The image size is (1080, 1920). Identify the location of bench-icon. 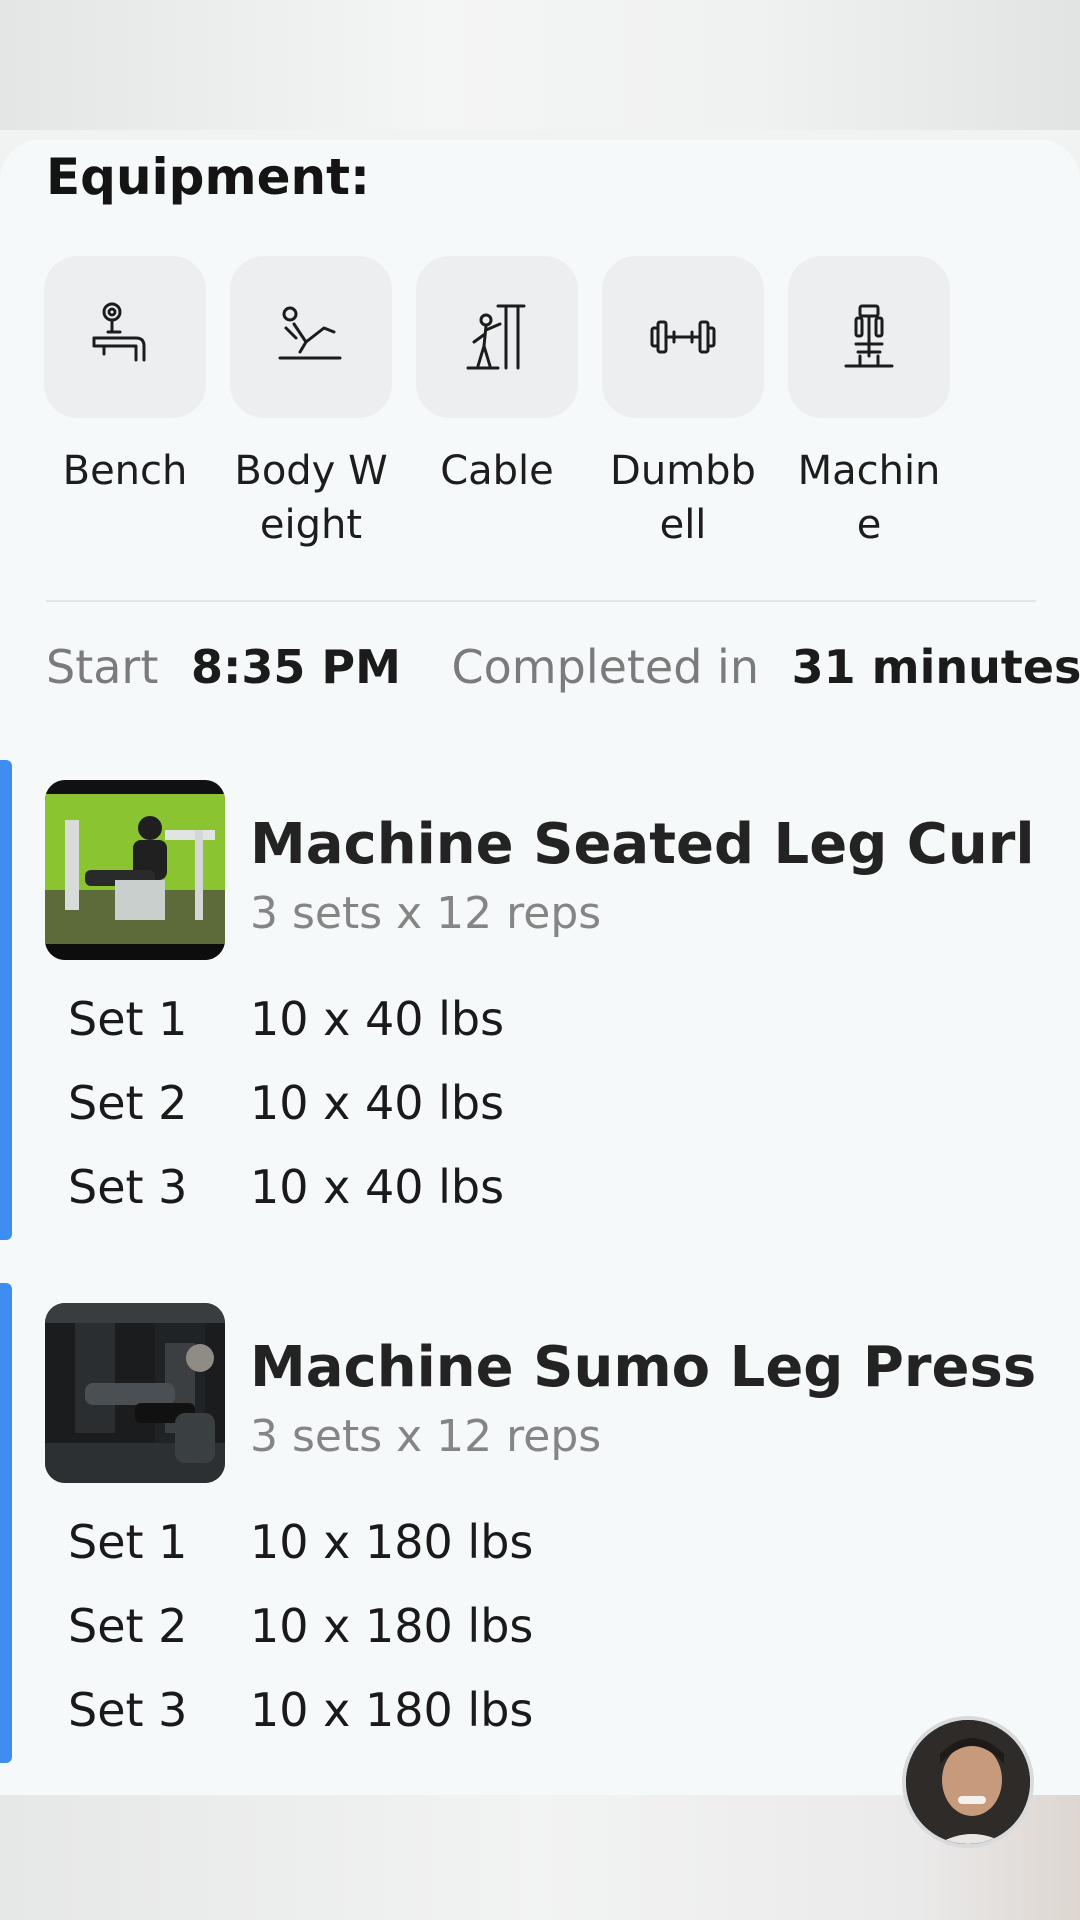
(119, 332).